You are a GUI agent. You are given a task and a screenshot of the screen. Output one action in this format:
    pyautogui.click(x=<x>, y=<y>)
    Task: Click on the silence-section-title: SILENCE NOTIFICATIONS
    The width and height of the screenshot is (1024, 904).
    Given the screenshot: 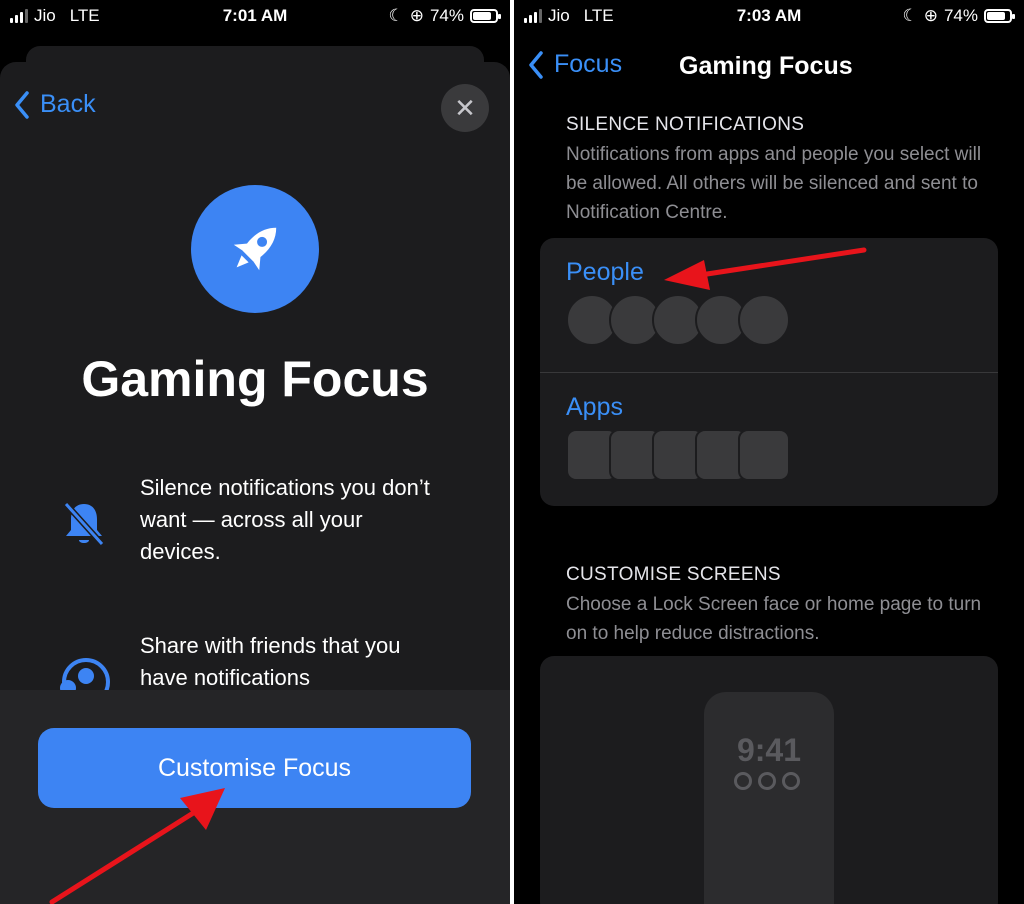 What is the action you would take?
    pyautogui.click(x=685, y=124)
    